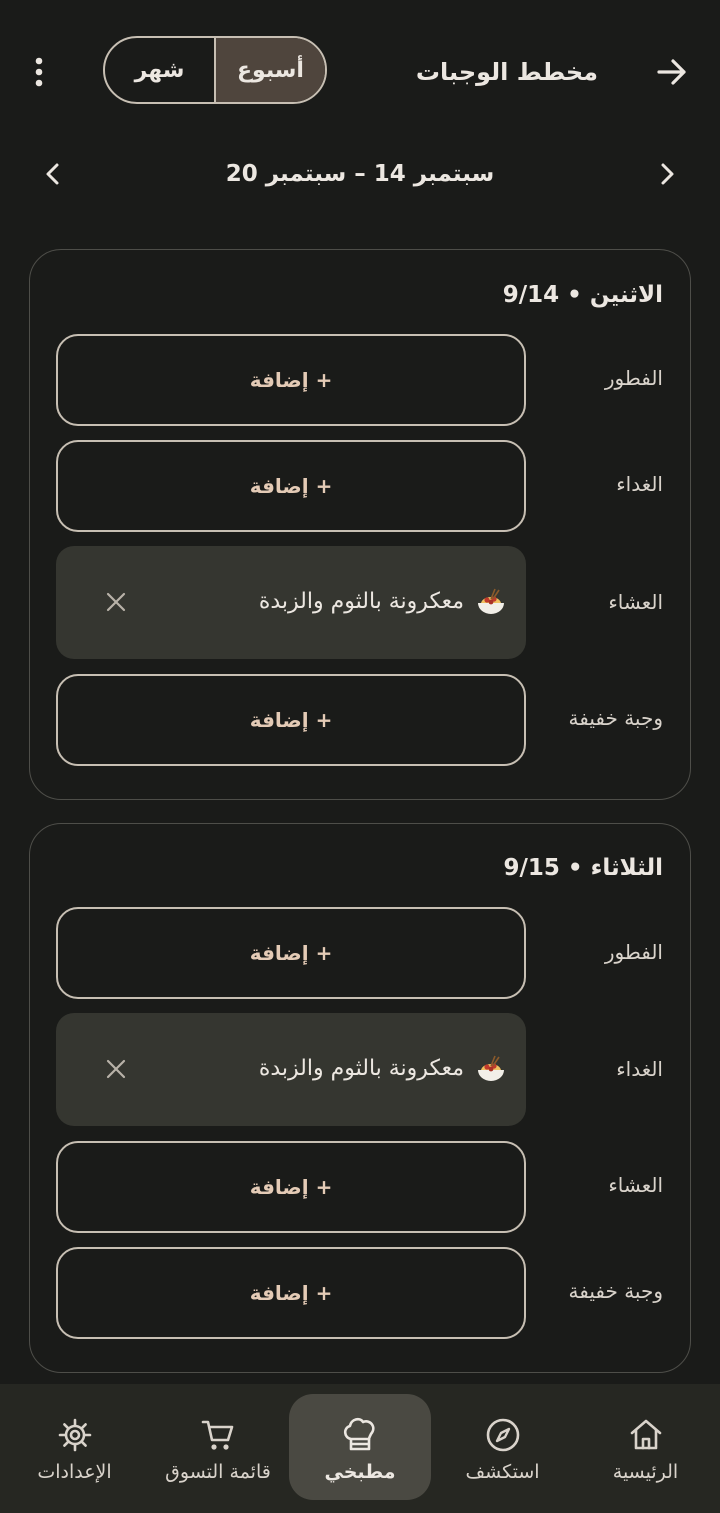 This screenshot has width=720, height=1513. Describe the element at coordinates (291, 486) in the screenshot. I see `add-lunch-button: + إضافة` at that location.